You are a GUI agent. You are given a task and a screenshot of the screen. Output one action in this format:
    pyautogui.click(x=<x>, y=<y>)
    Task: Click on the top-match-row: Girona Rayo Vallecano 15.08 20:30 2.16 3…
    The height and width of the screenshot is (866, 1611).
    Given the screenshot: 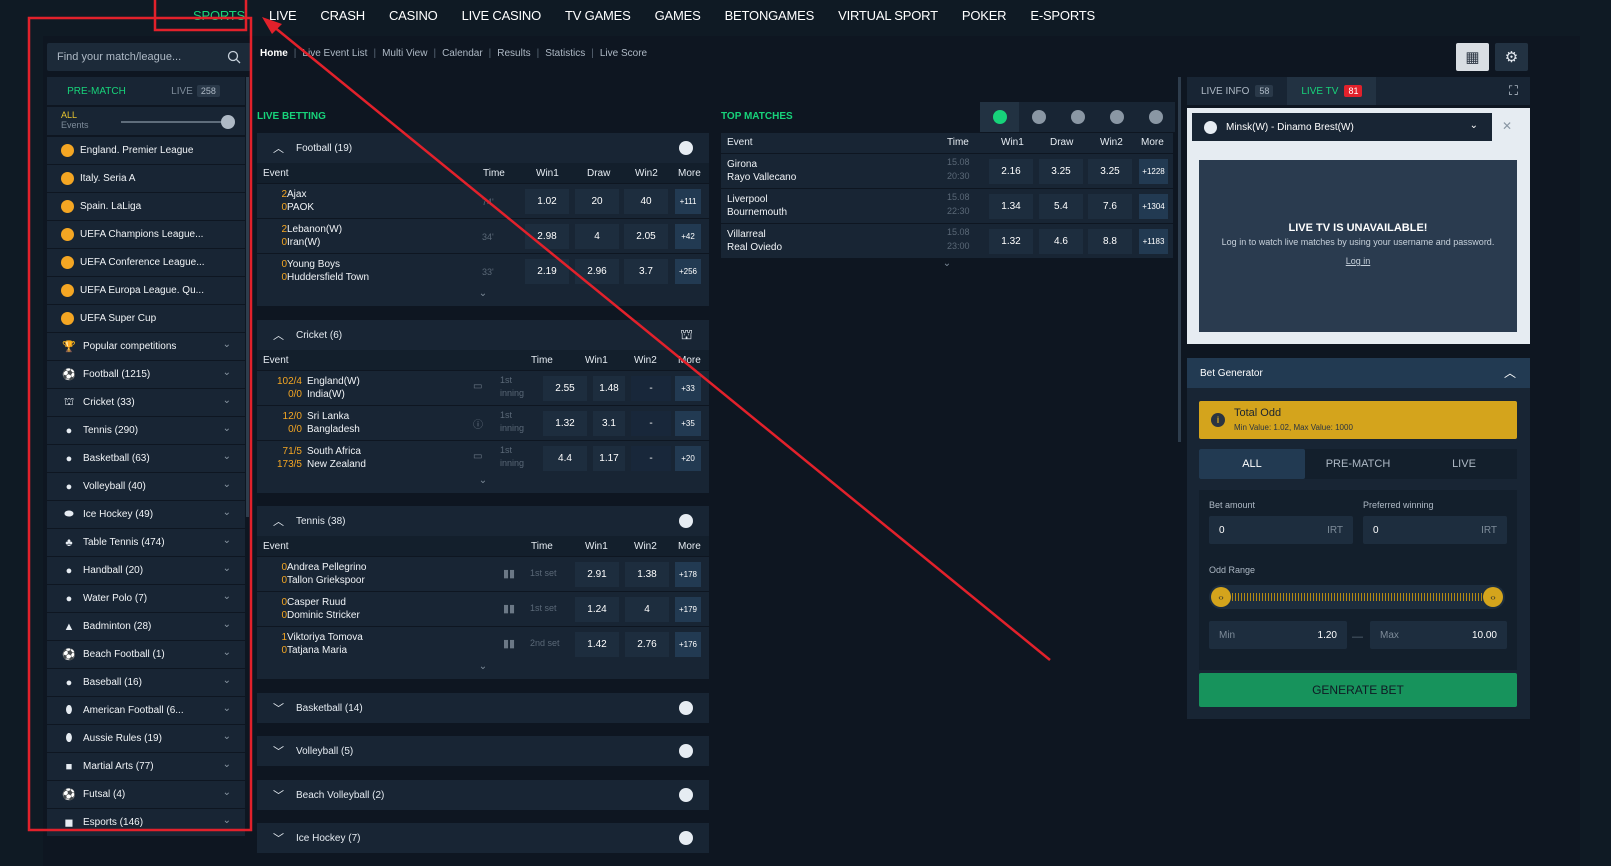 What is the action you would take?
    pyautogui.click(x=947, y=170)
    